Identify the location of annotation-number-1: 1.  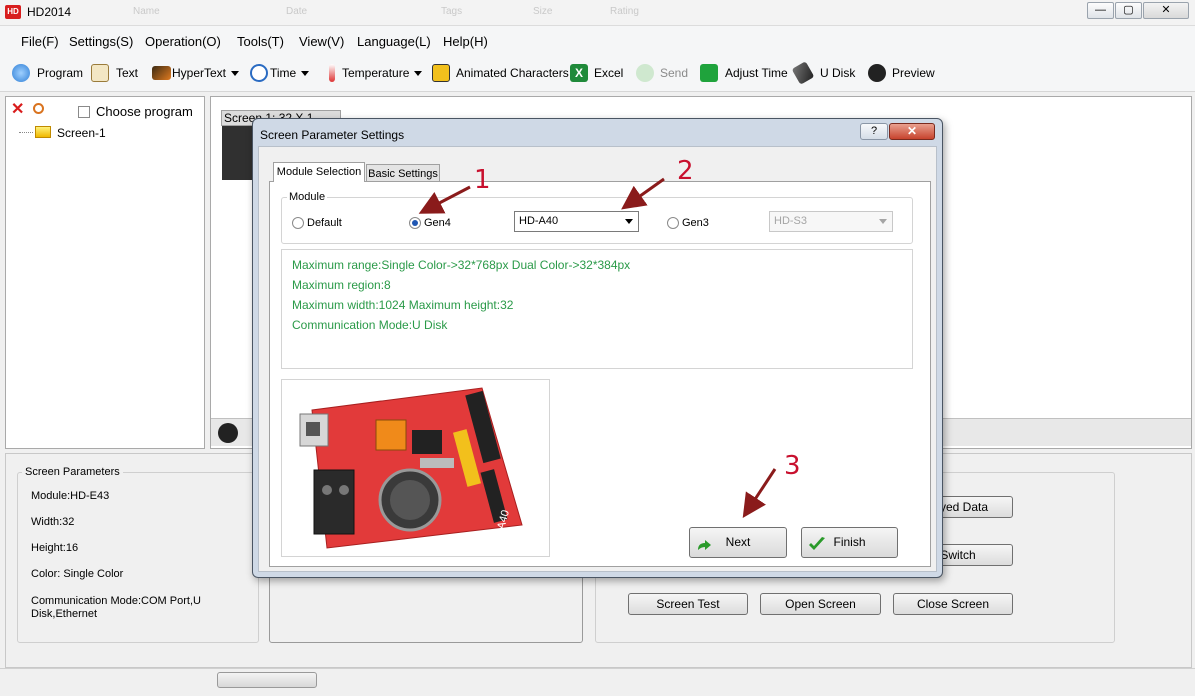
(482, 180).